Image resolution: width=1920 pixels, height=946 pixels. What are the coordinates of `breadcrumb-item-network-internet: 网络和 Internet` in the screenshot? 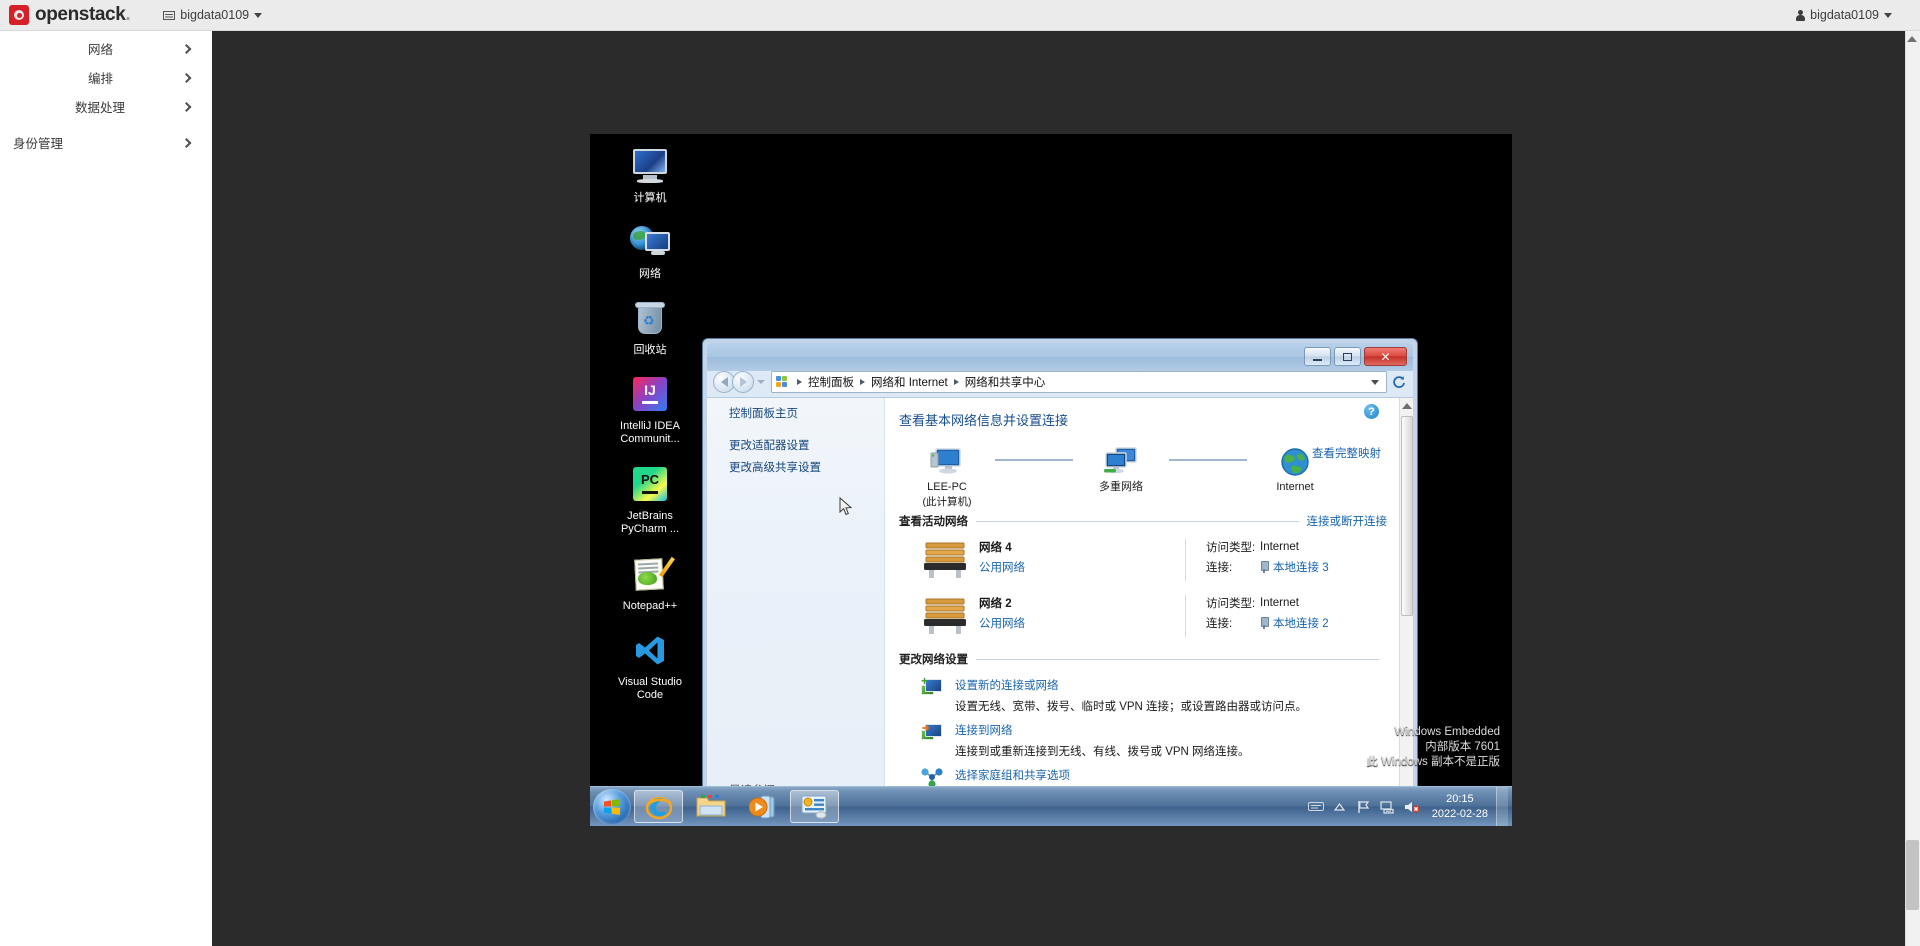 It's located at (909, 382).